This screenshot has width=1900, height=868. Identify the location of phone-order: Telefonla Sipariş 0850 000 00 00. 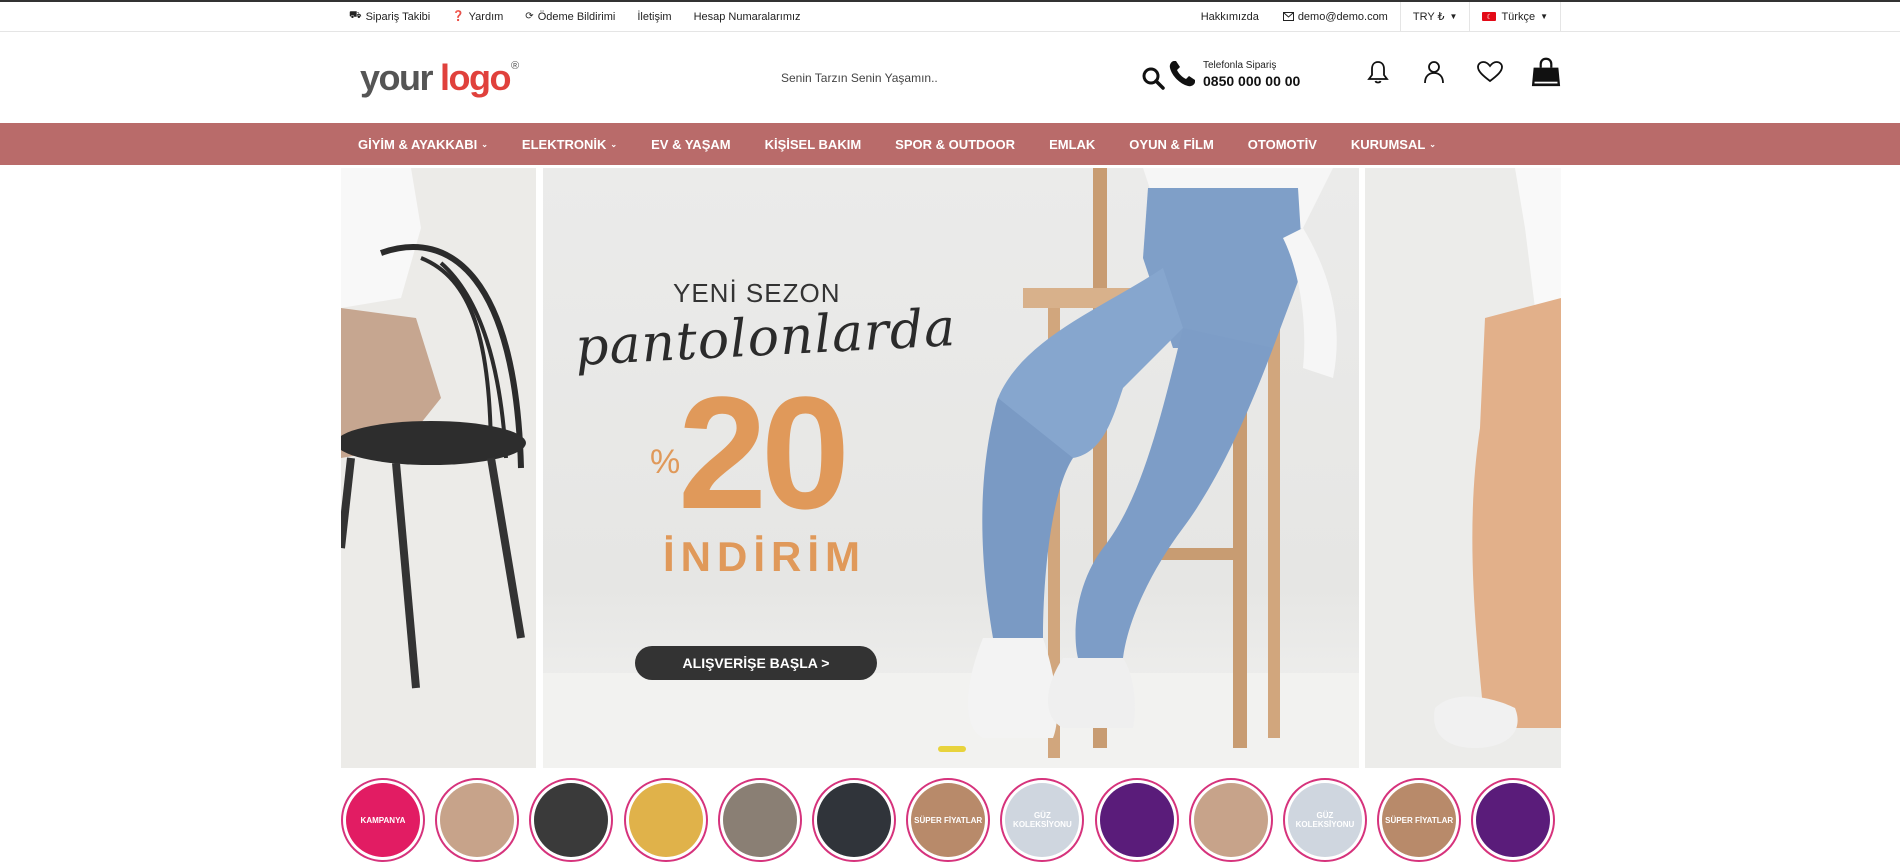
(1233, 74).